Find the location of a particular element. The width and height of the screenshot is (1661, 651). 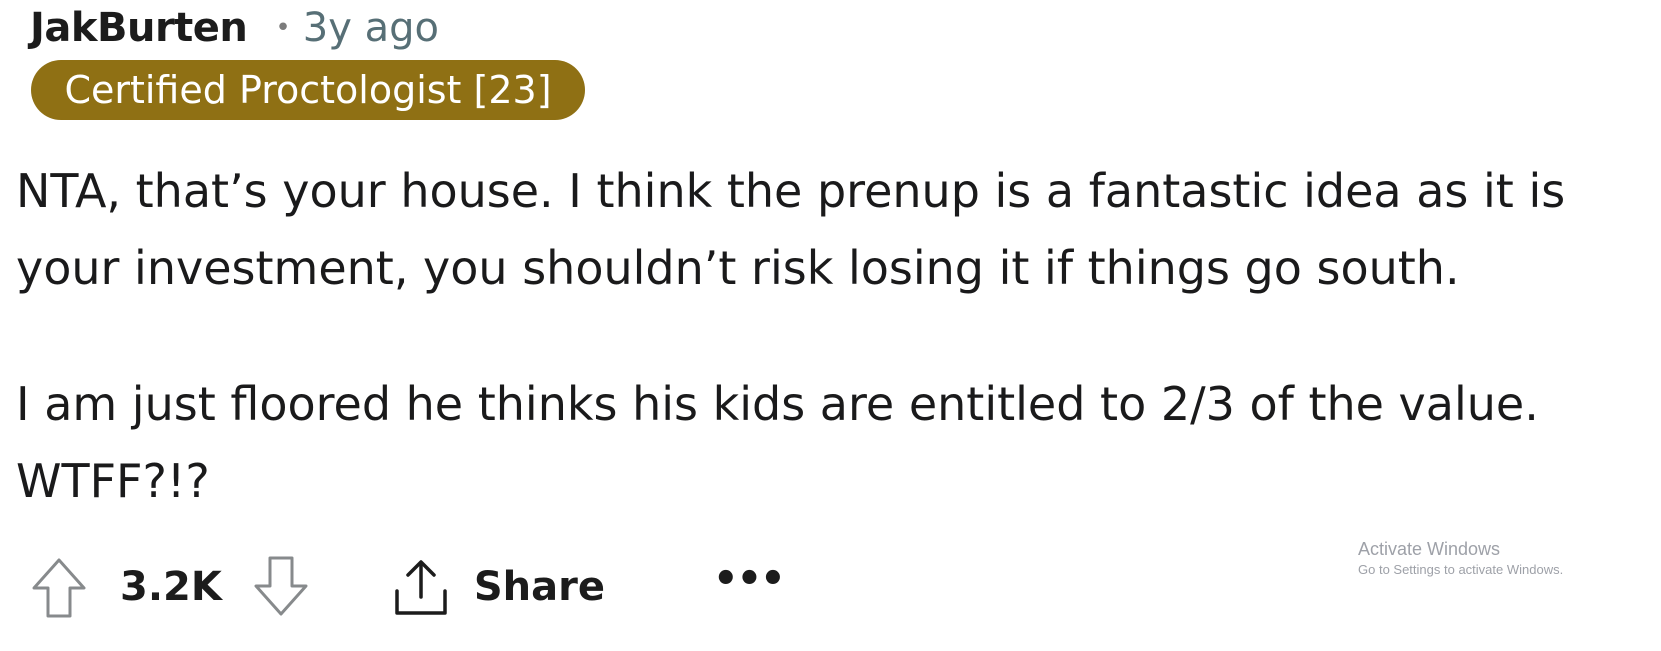

comment-timestamp: 3y ago is located at coordinates (371, 28).